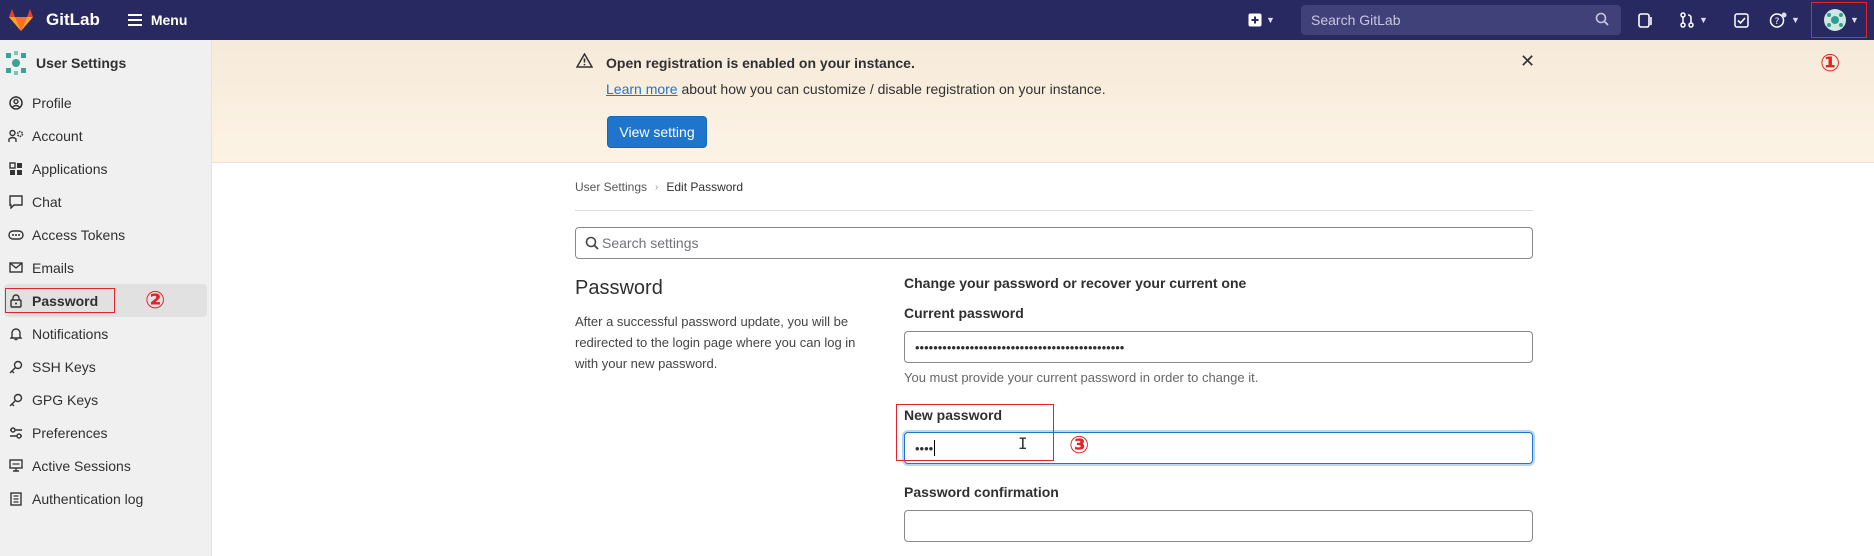  Describe the element at coordinates (16, 103) in the screenshot. I see `profile-icon` at that location.